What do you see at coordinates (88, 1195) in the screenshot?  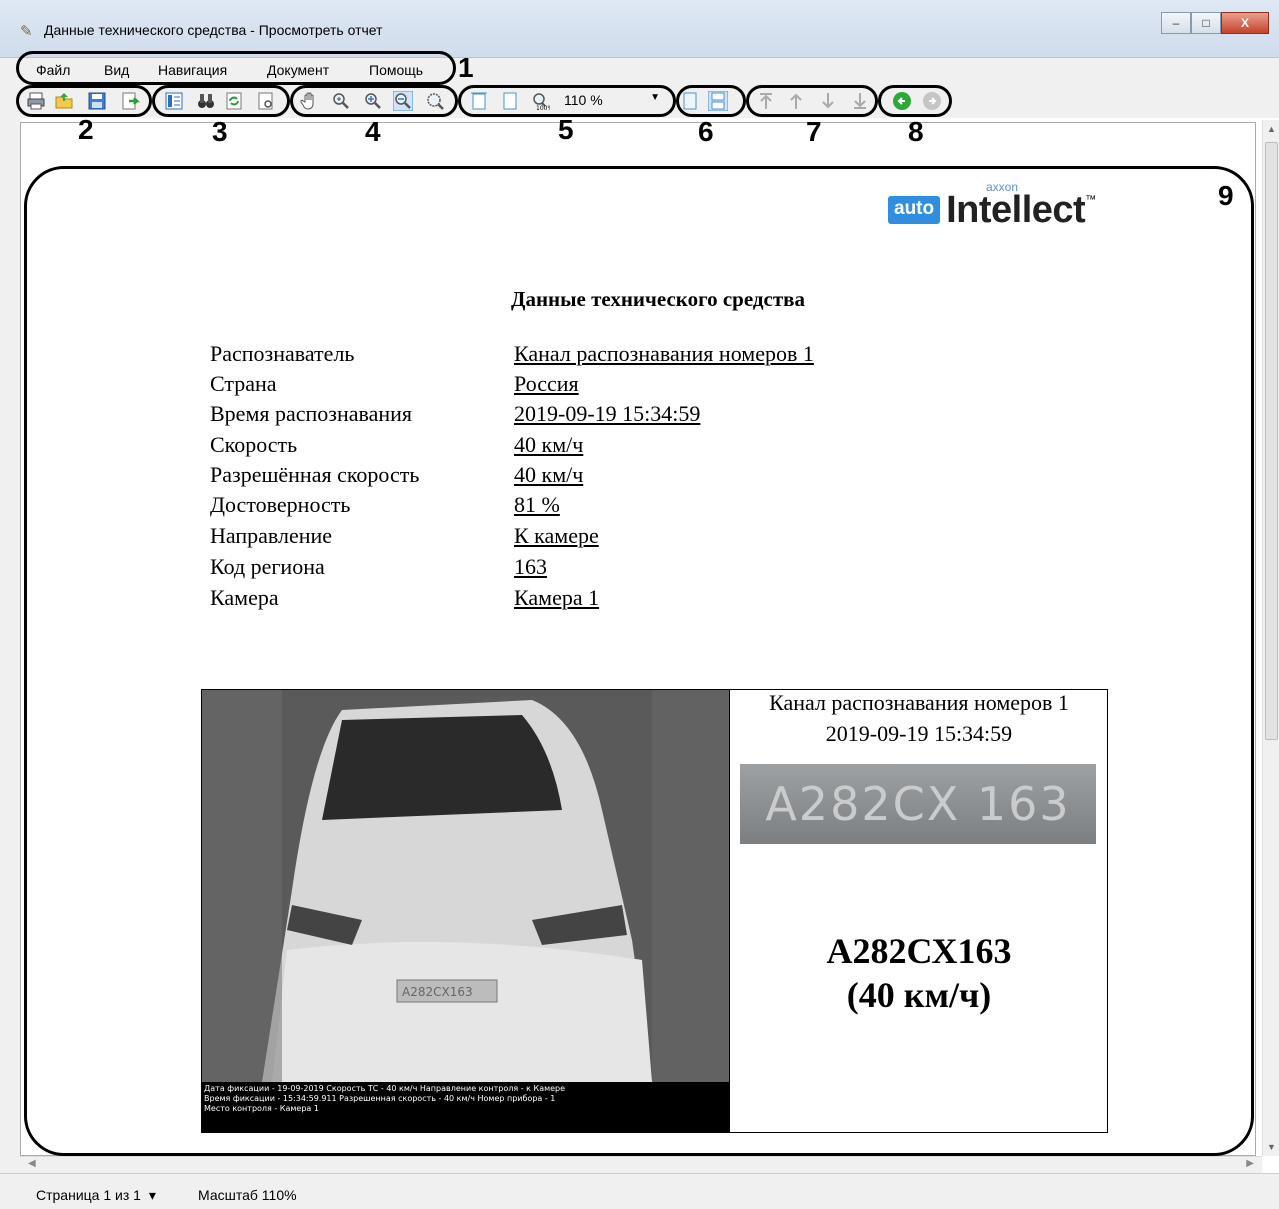 I see `page-indicator-text: Страница 1 из 1` at bounding box center [88, 1195].